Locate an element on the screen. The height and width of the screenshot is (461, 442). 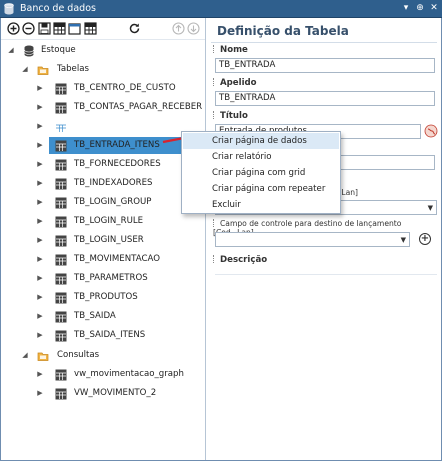
tree-label: VW_MOVIMENTO_2 is located at coordinates (115, 393).